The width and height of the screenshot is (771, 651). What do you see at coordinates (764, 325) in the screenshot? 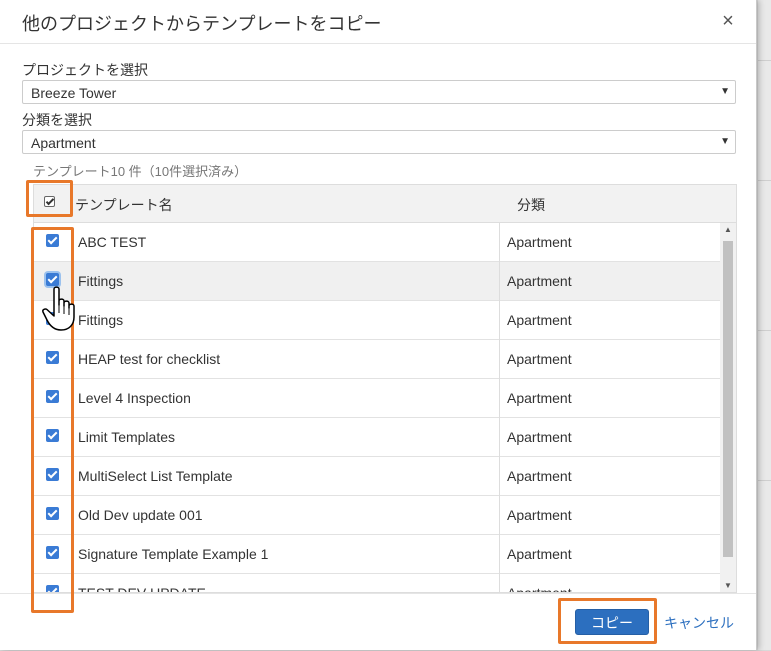
I see `background-page` at bounding box center [764, 325].